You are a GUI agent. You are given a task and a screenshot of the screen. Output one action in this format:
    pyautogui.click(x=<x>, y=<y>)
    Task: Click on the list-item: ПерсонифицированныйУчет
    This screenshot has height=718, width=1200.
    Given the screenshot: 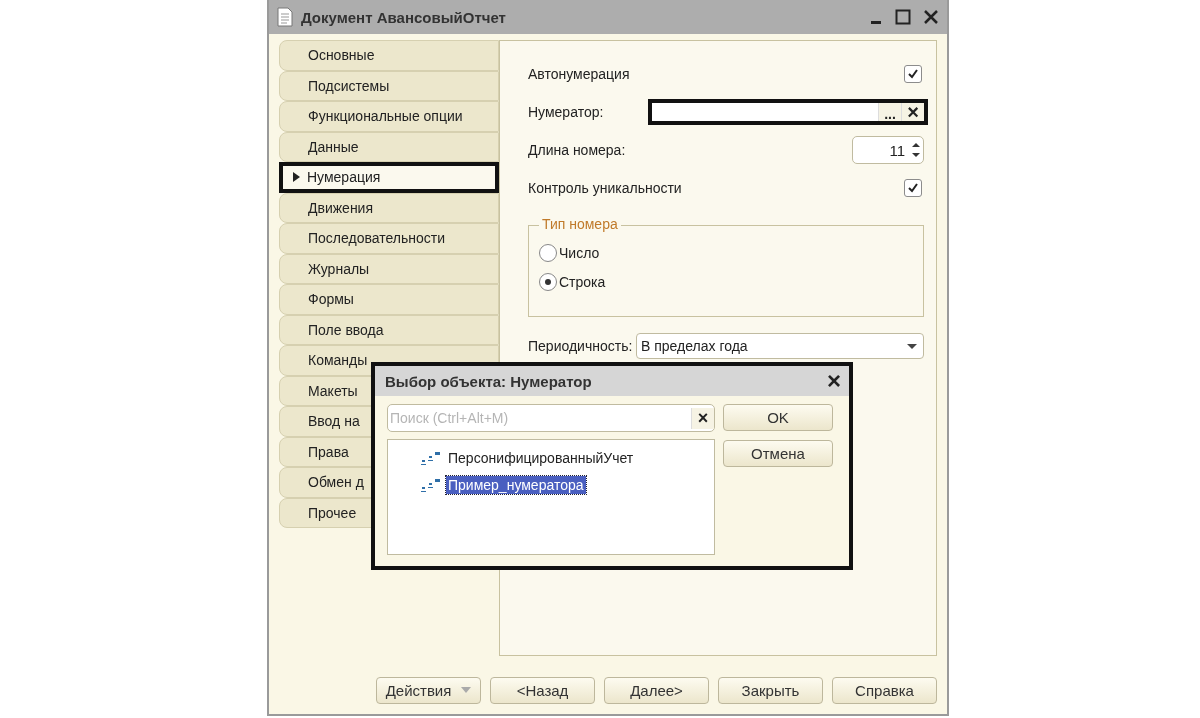 What is the action you would take?
    pyautogui.click(x=541, y=457)
    